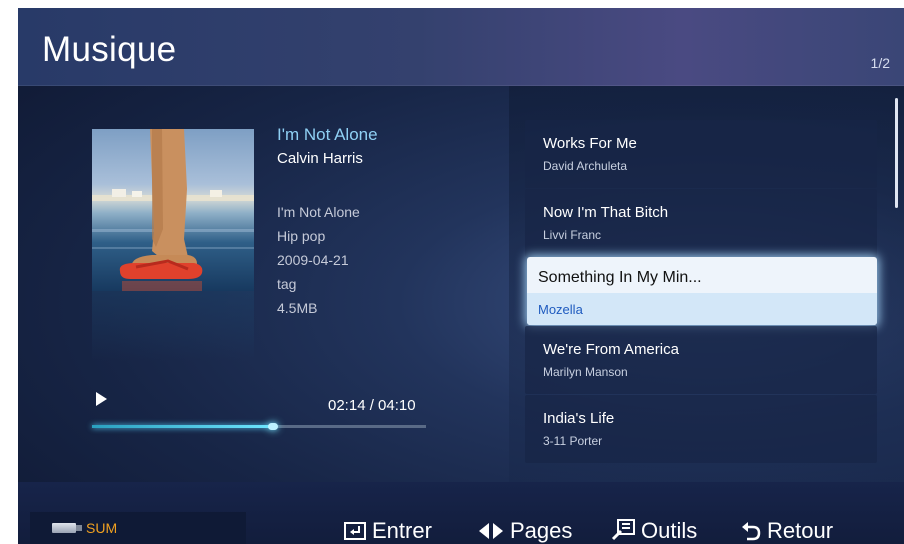 The height and width of the screenshot is (544, 904). What do you see at coordinates (297, 308) in the screenshot?
I see `file-size: 4.5MB` at bounding box center [297, 308].